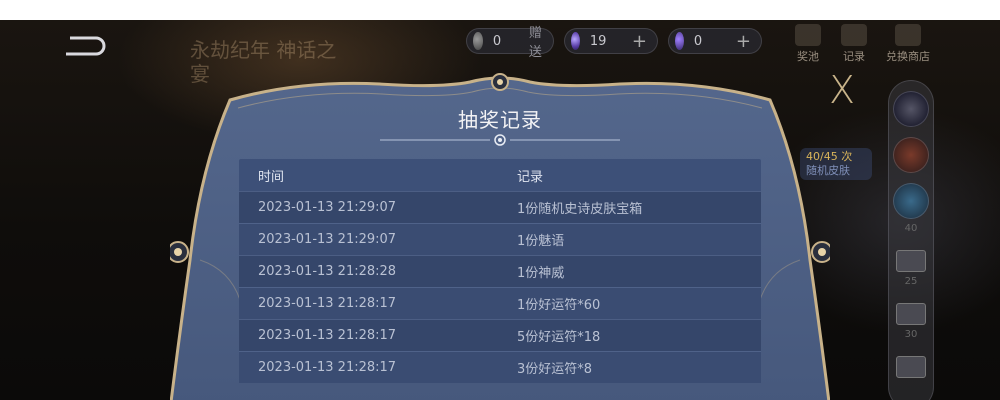 This screenshot has width=1000, height=400. Describe the element at coordinates (500, 175) in the screenshot. I see `table-header: 时间 记录` at that location.